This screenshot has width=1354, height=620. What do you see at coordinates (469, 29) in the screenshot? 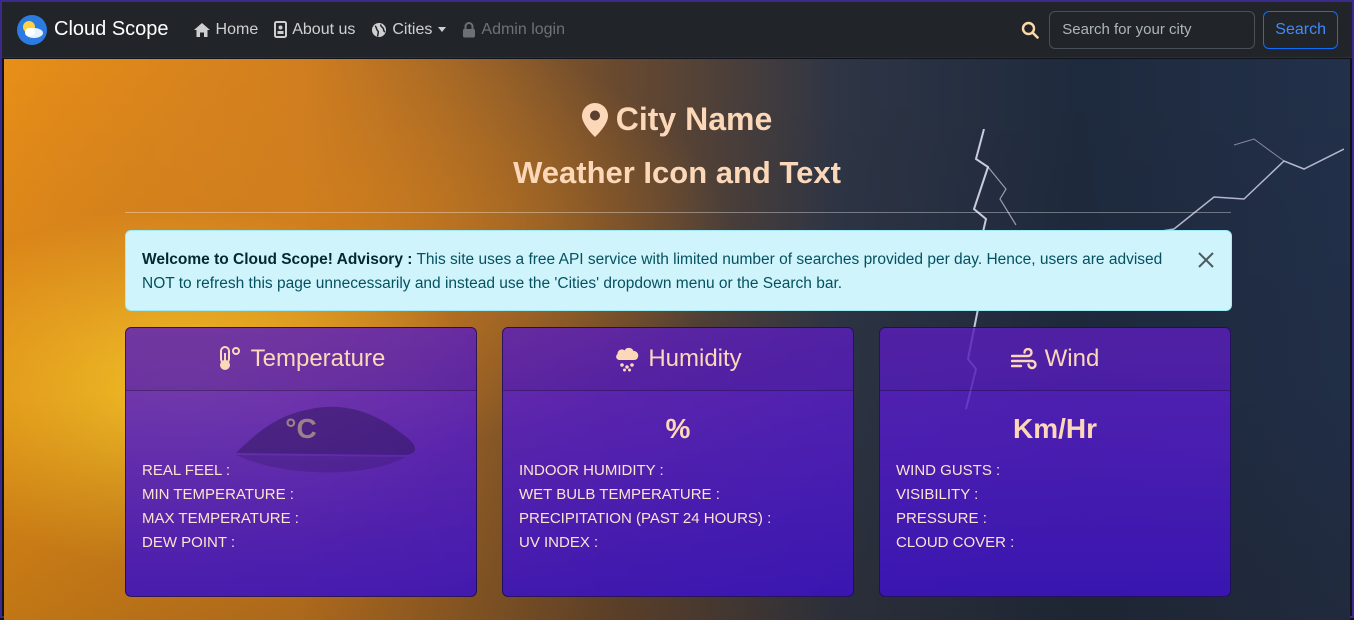
I see `lock-icon` at bounding box center [469, 29].